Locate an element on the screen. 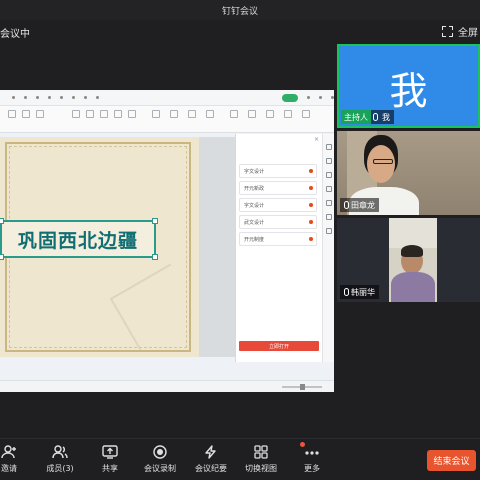 The height and width of the screenshot is (480, 480). window-title: 钉钉会议 is located at coordinates (239, 11).